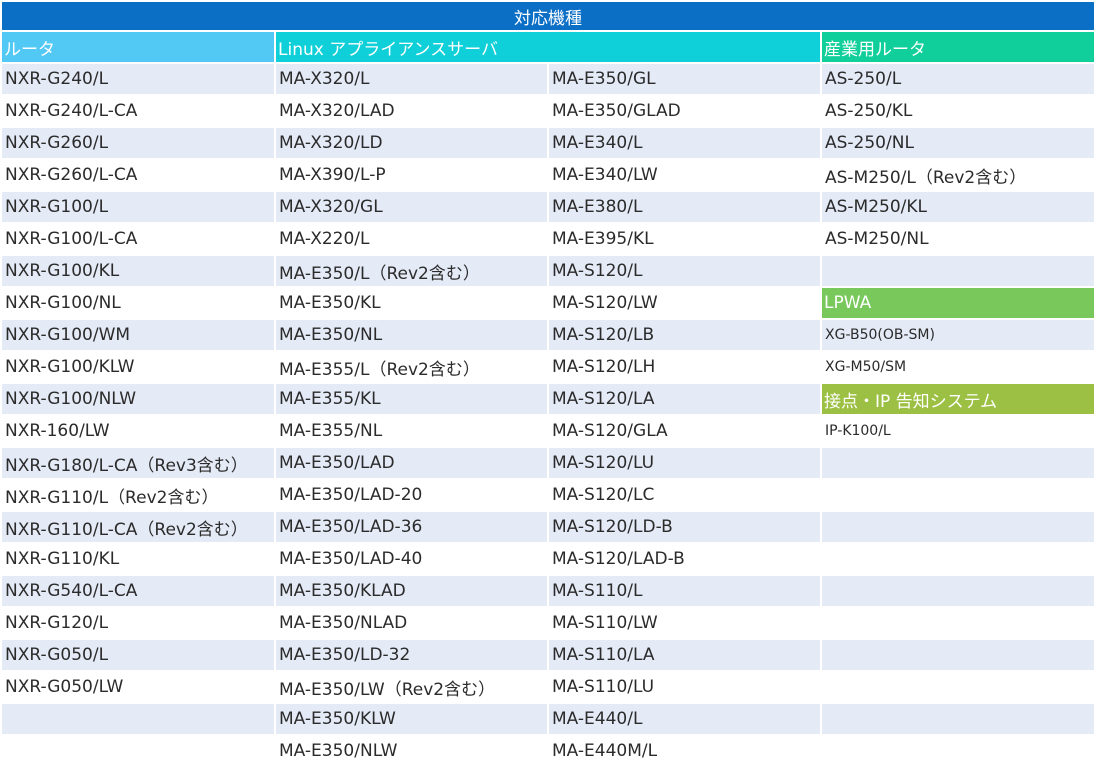 The height and width of the screenshot is (772, 1096). Describe the element at coordinates (548, 431) in the screenshot. I see `table-row: NXR-160/LW MA-E355/NL MA-S120/GLA IP-K100/L` at that location.